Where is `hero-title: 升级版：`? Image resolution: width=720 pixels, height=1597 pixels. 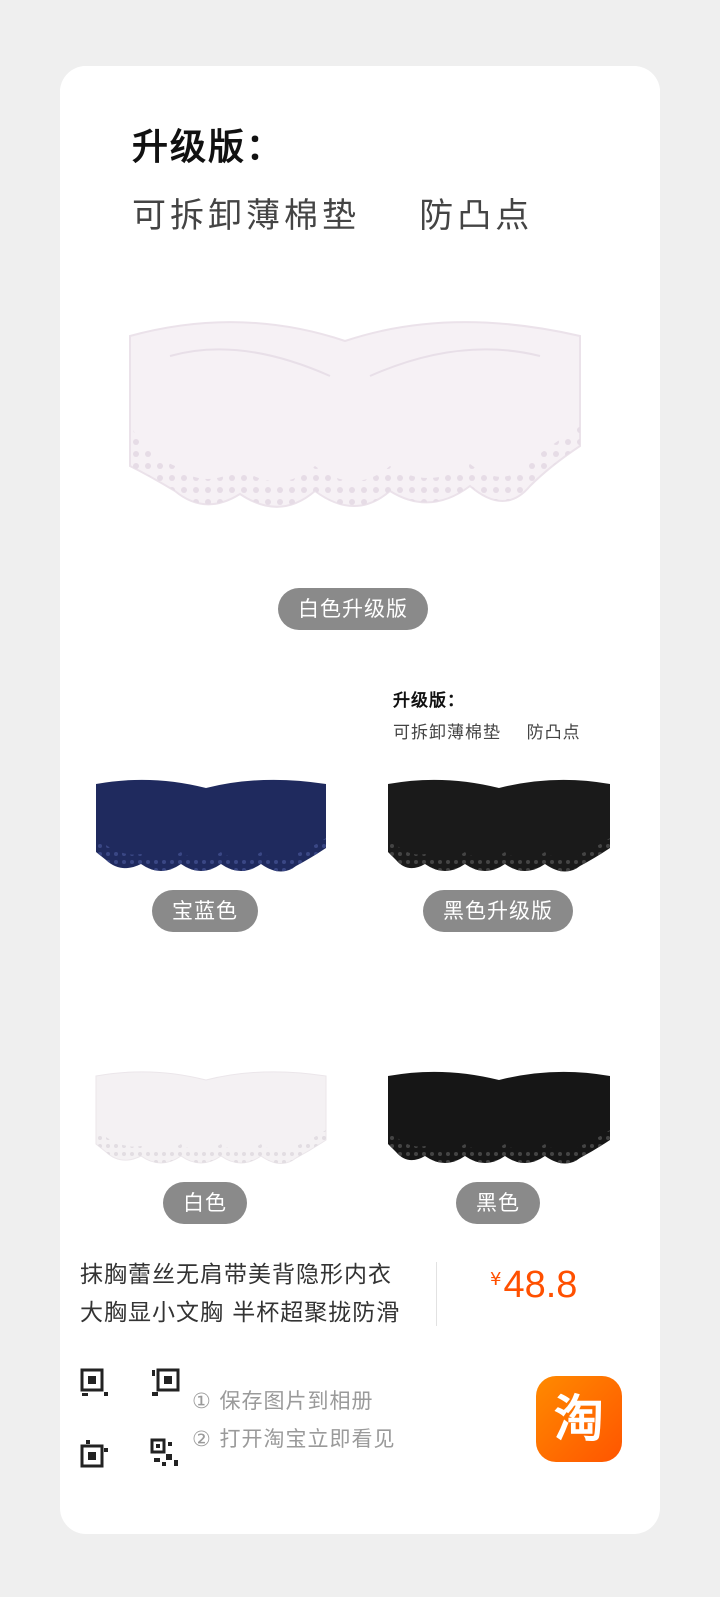 hero-title: 升级版： is located at coordinates (208, 147).